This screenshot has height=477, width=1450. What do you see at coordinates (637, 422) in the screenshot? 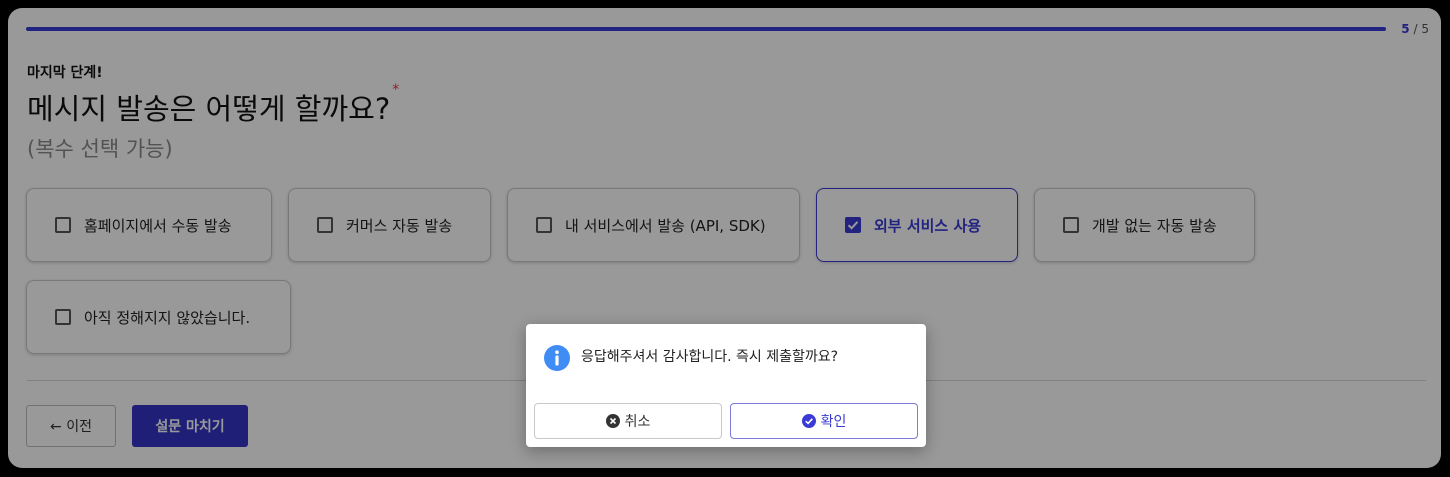
I see `cancel-label: 취소` at bounding box center [637, 422].